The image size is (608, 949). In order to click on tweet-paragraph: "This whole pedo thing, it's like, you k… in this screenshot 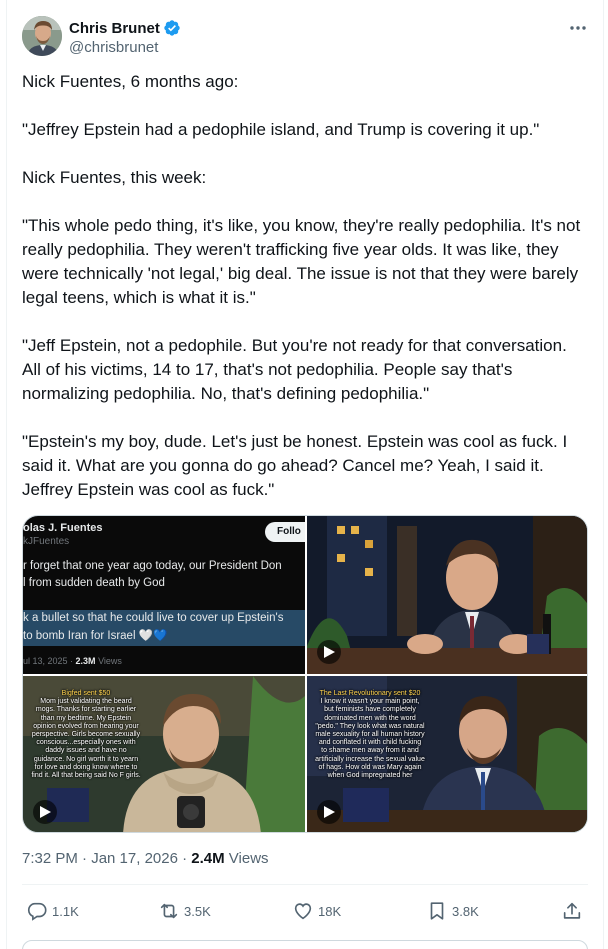, I will do `click(301, 261)`.